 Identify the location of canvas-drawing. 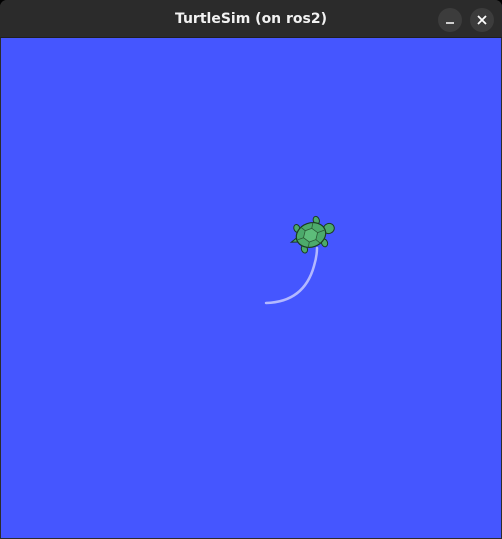
(299, 260).